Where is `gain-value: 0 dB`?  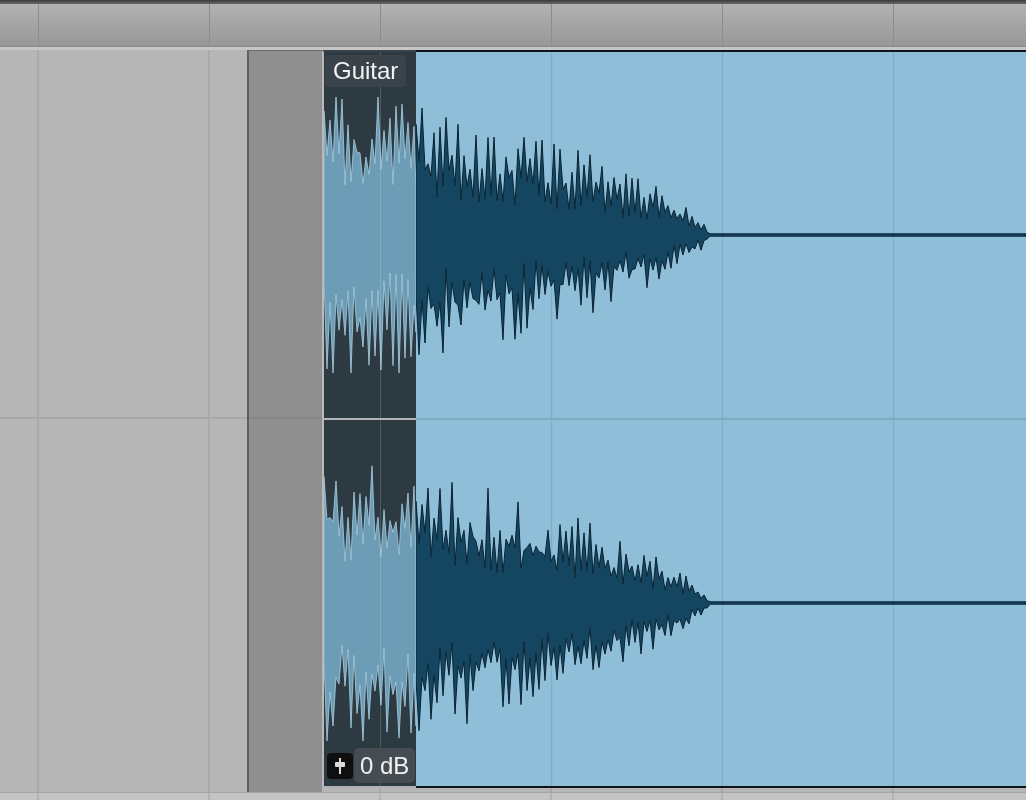
gain-value: 0 dB is located at coordinates (385, 765).